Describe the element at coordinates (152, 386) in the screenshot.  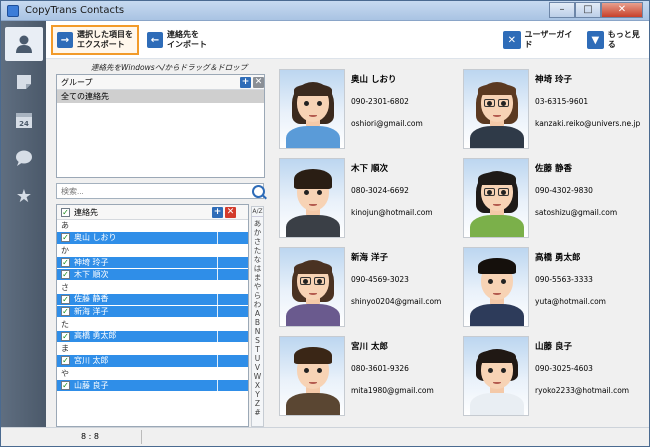
I see `contact-list-item: ✓ 山藤 良子` at that location.